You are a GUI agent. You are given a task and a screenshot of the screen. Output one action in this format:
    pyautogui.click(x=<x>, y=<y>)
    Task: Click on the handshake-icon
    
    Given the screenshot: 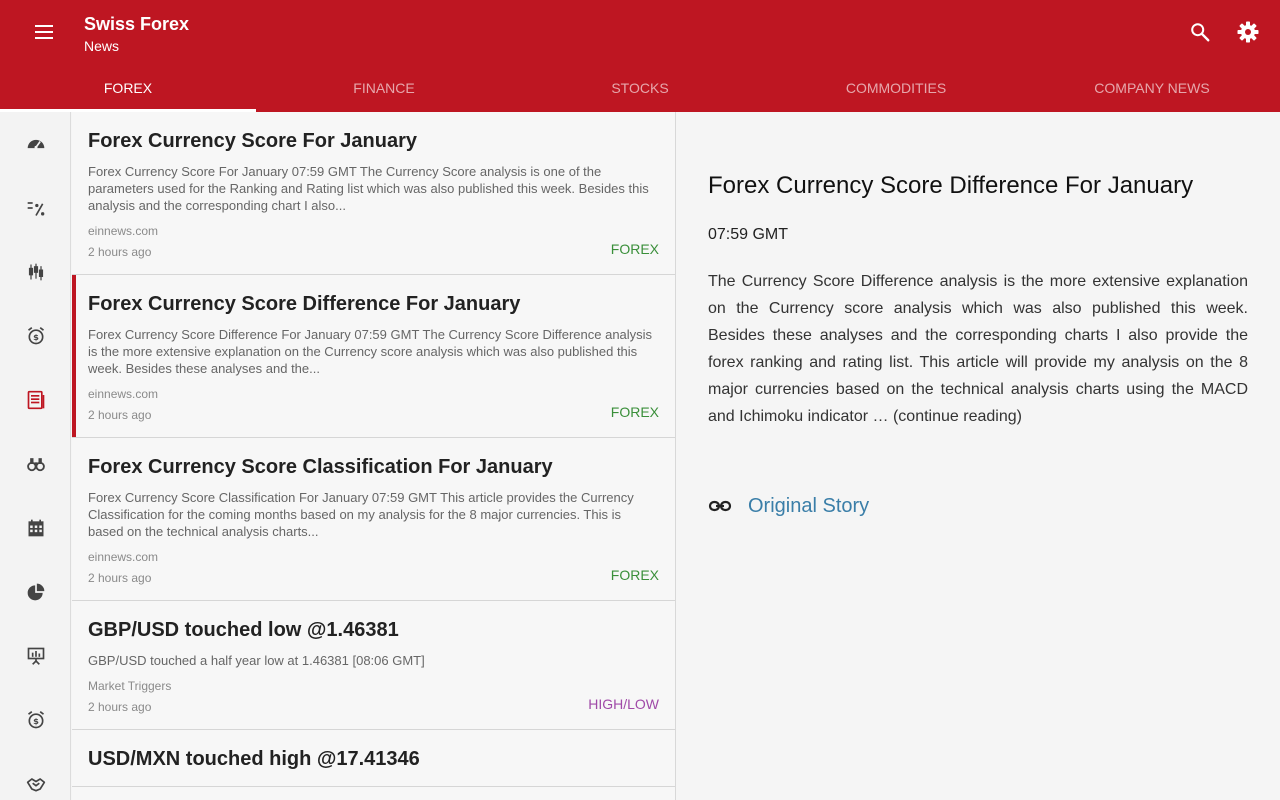 What is the action you would take?
    pyautogui.click(x=36, y=785)
    